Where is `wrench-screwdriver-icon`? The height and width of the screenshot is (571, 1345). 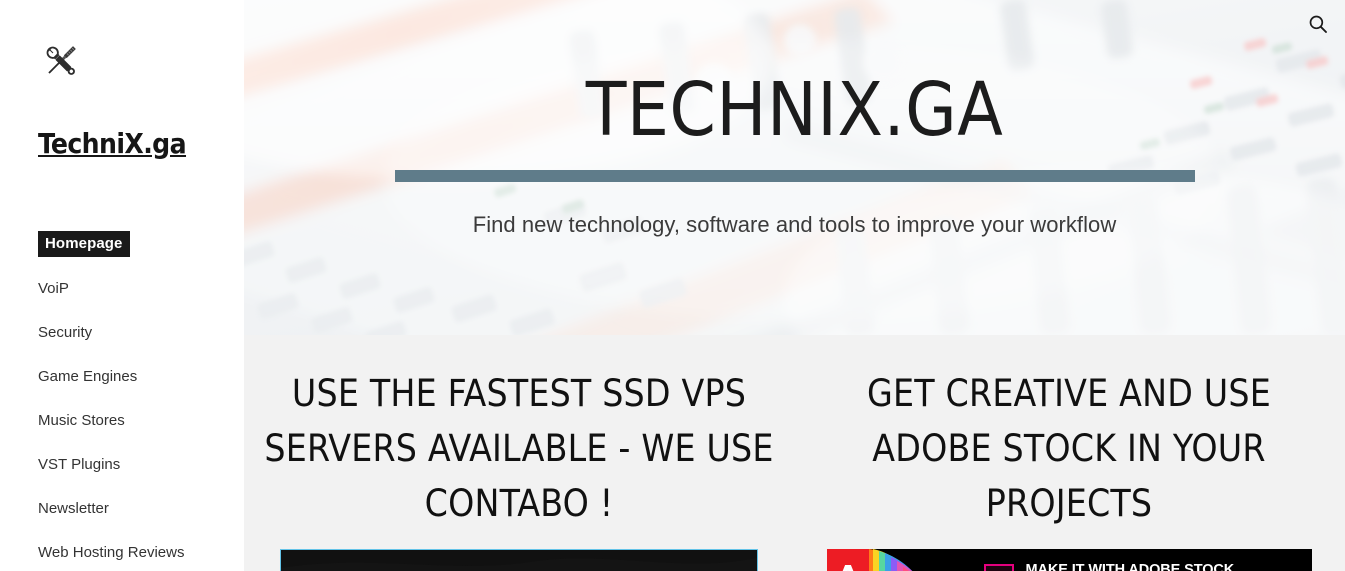
wrench-screwdriver-icon is located at coordinates (61, 61).